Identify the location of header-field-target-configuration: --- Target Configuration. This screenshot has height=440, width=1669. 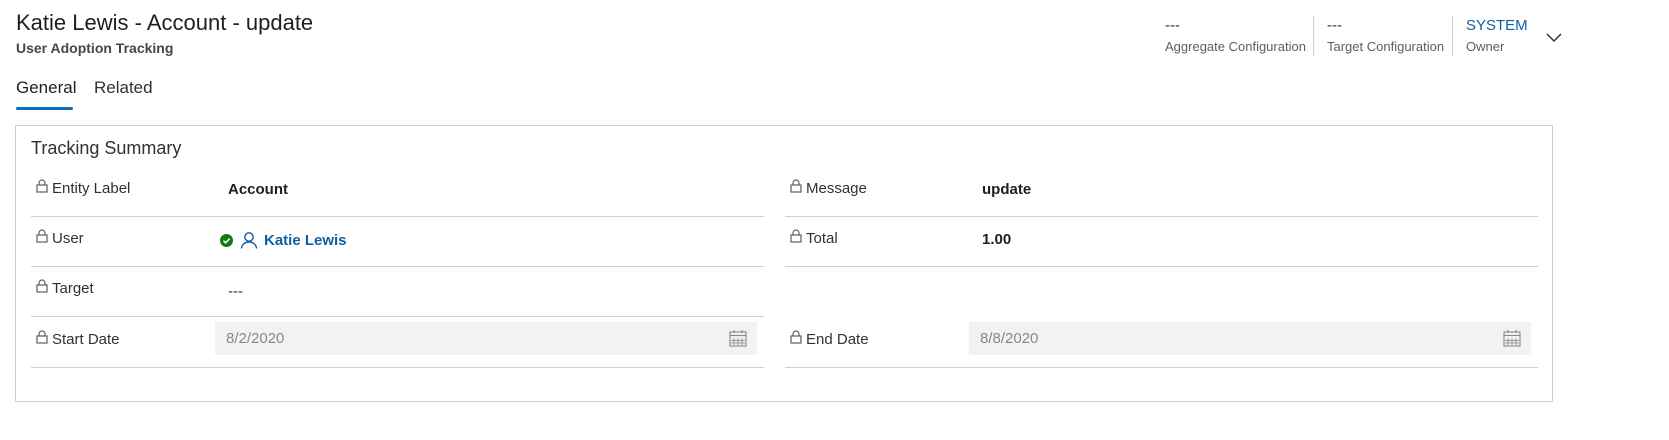
(1385, 36).